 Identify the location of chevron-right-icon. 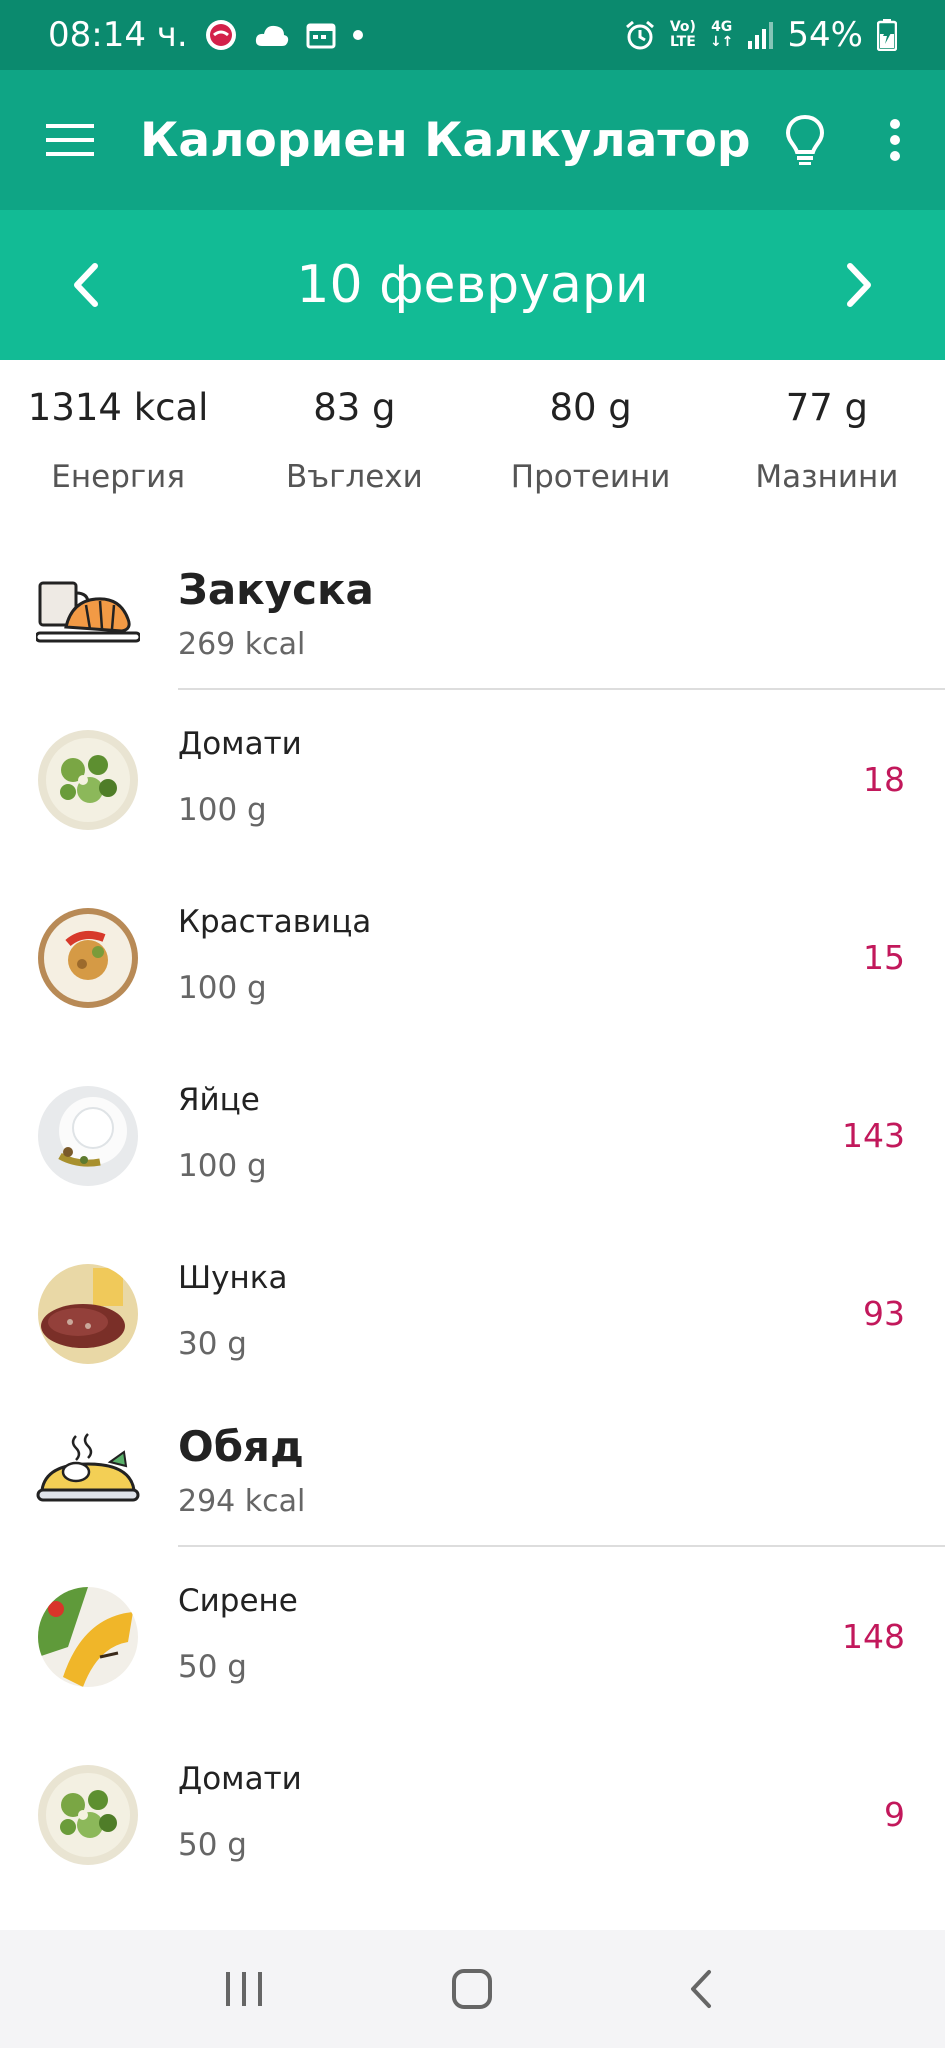
(859, 285).